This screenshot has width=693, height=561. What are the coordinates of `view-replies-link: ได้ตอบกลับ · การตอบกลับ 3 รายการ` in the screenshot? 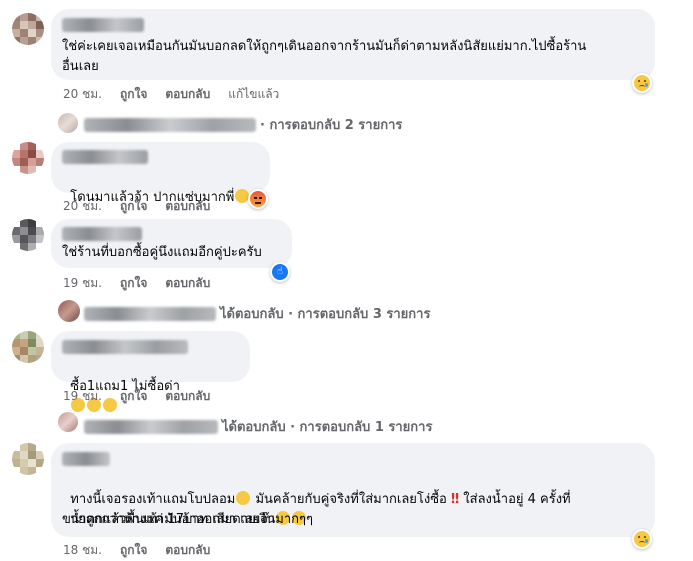 It's located at (257, 313).